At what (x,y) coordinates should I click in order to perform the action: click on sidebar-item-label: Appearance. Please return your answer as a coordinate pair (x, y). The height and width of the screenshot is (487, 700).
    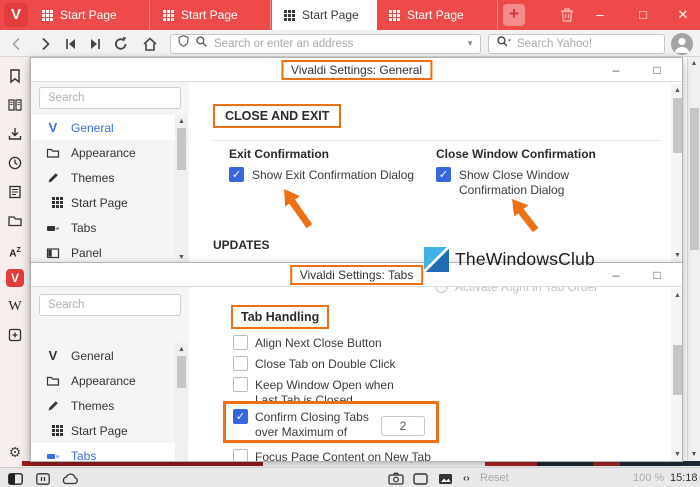
    Looking at the image, I should click on (103, 152).